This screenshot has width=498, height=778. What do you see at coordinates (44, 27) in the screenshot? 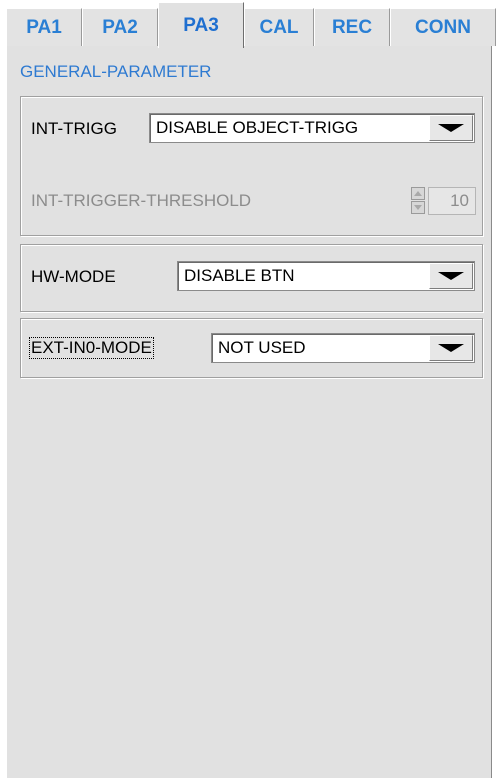
I see `tab-pa1: PA1` at bounding box center [44, 27].